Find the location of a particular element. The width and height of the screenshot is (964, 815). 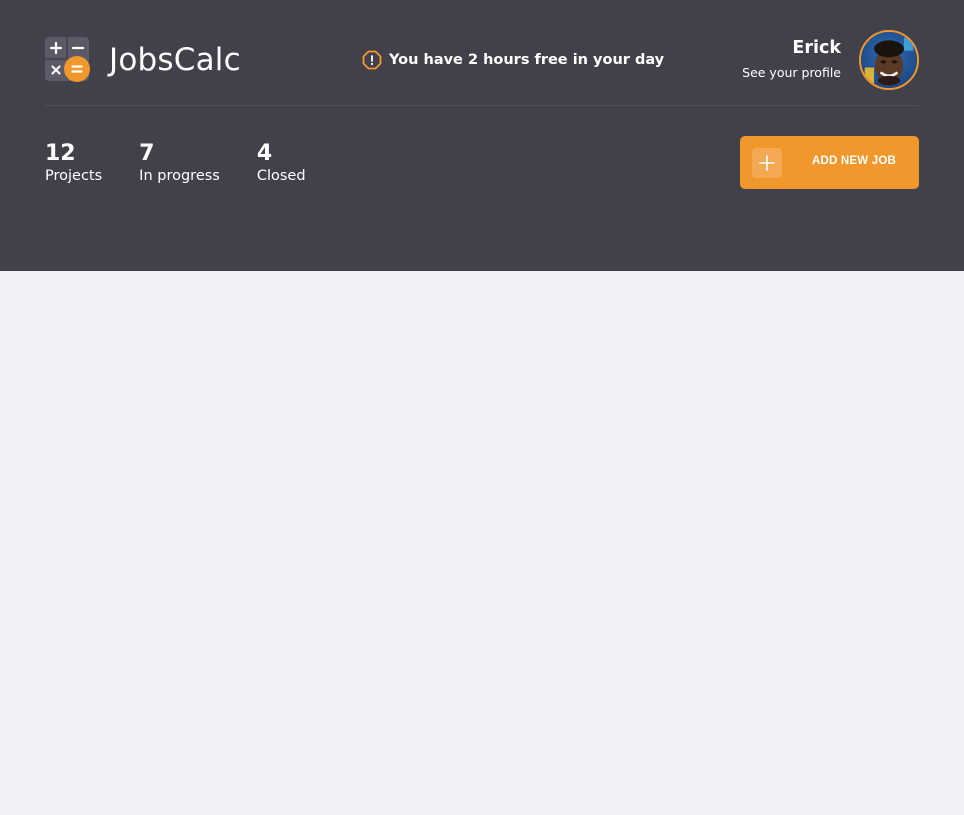

stat-value: 12 is located at coordinates (60, 153).